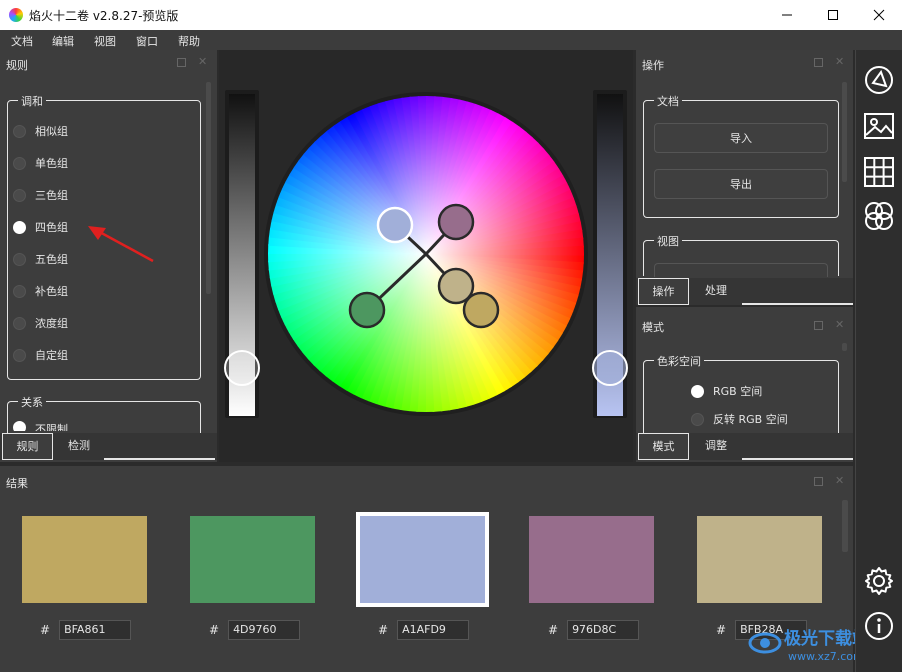 Image resolution: width=902 pixels, height=672 pixels. Describe the element at coordinates (208, 188) in the screenshot. I see `rules-scrollbar` at that location.